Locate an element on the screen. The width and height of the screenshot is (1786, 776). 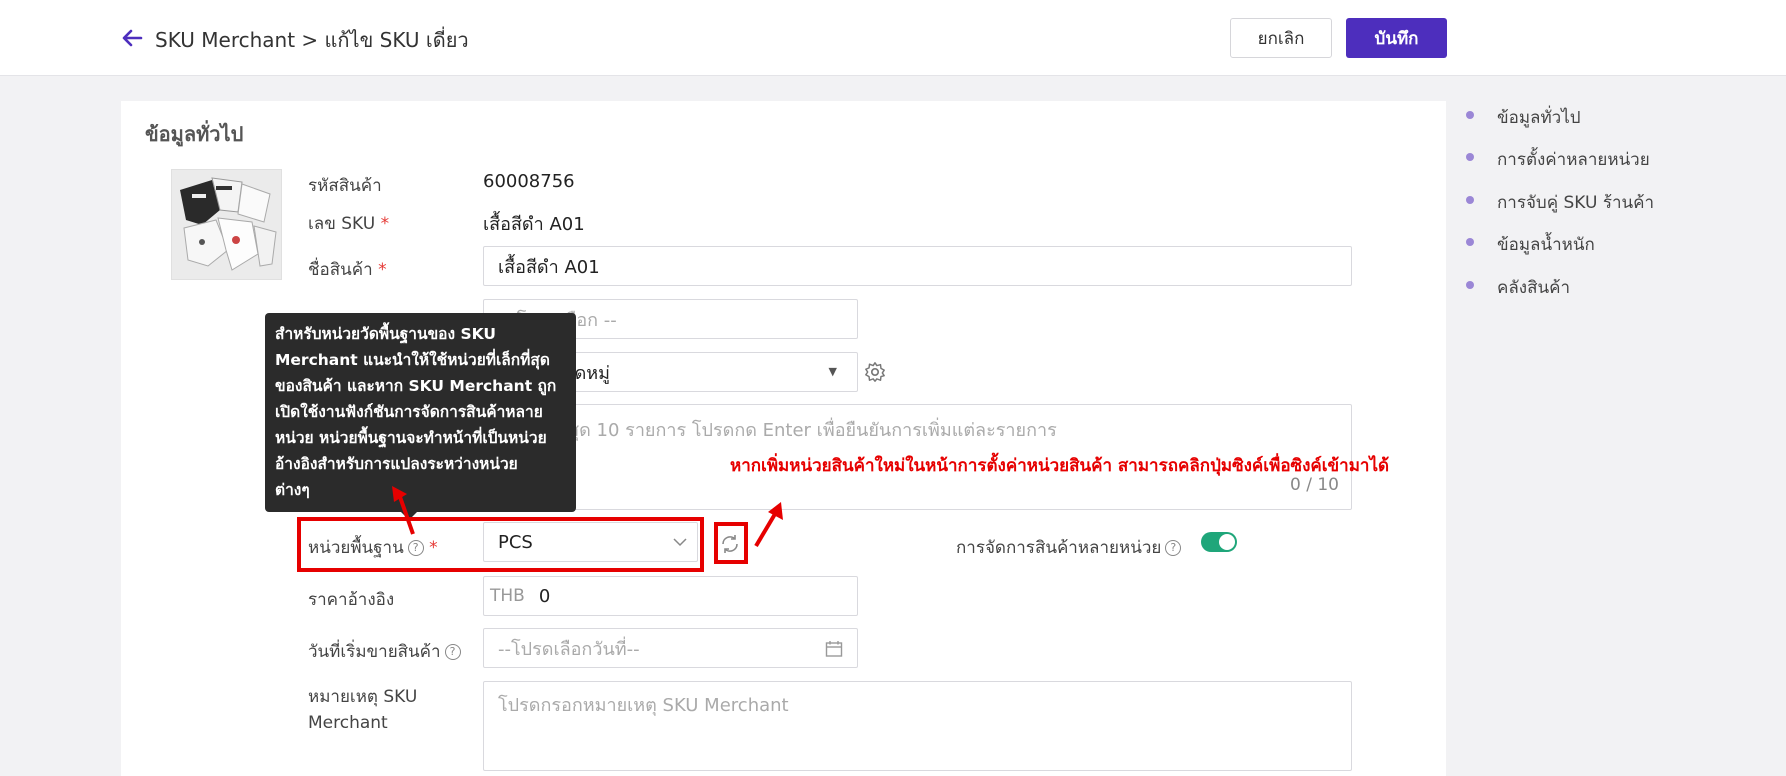
multi-unit-label: การจัดการสินค้าหลายหน่วย? is located at coordinates (1069, 547).